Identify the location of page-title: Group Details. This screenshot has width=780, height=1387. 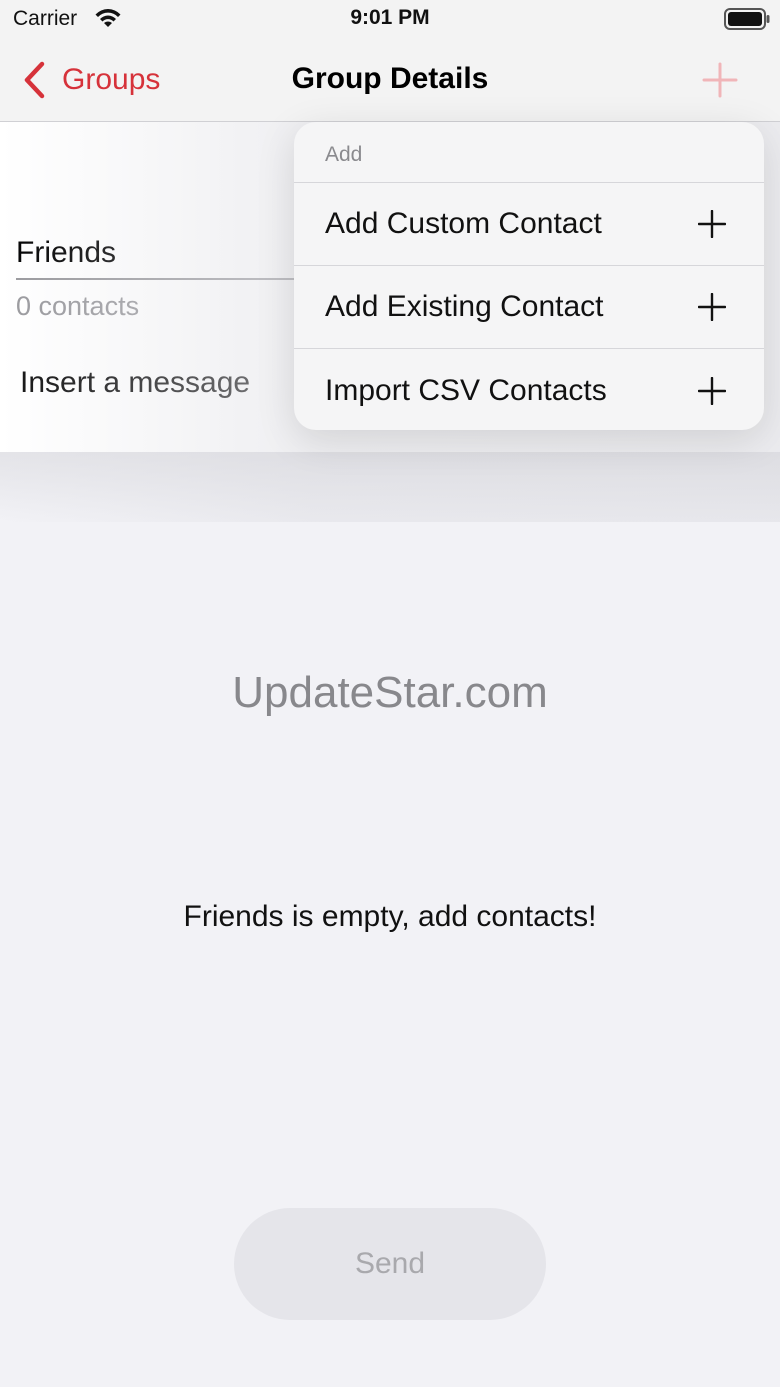
(390, 78).